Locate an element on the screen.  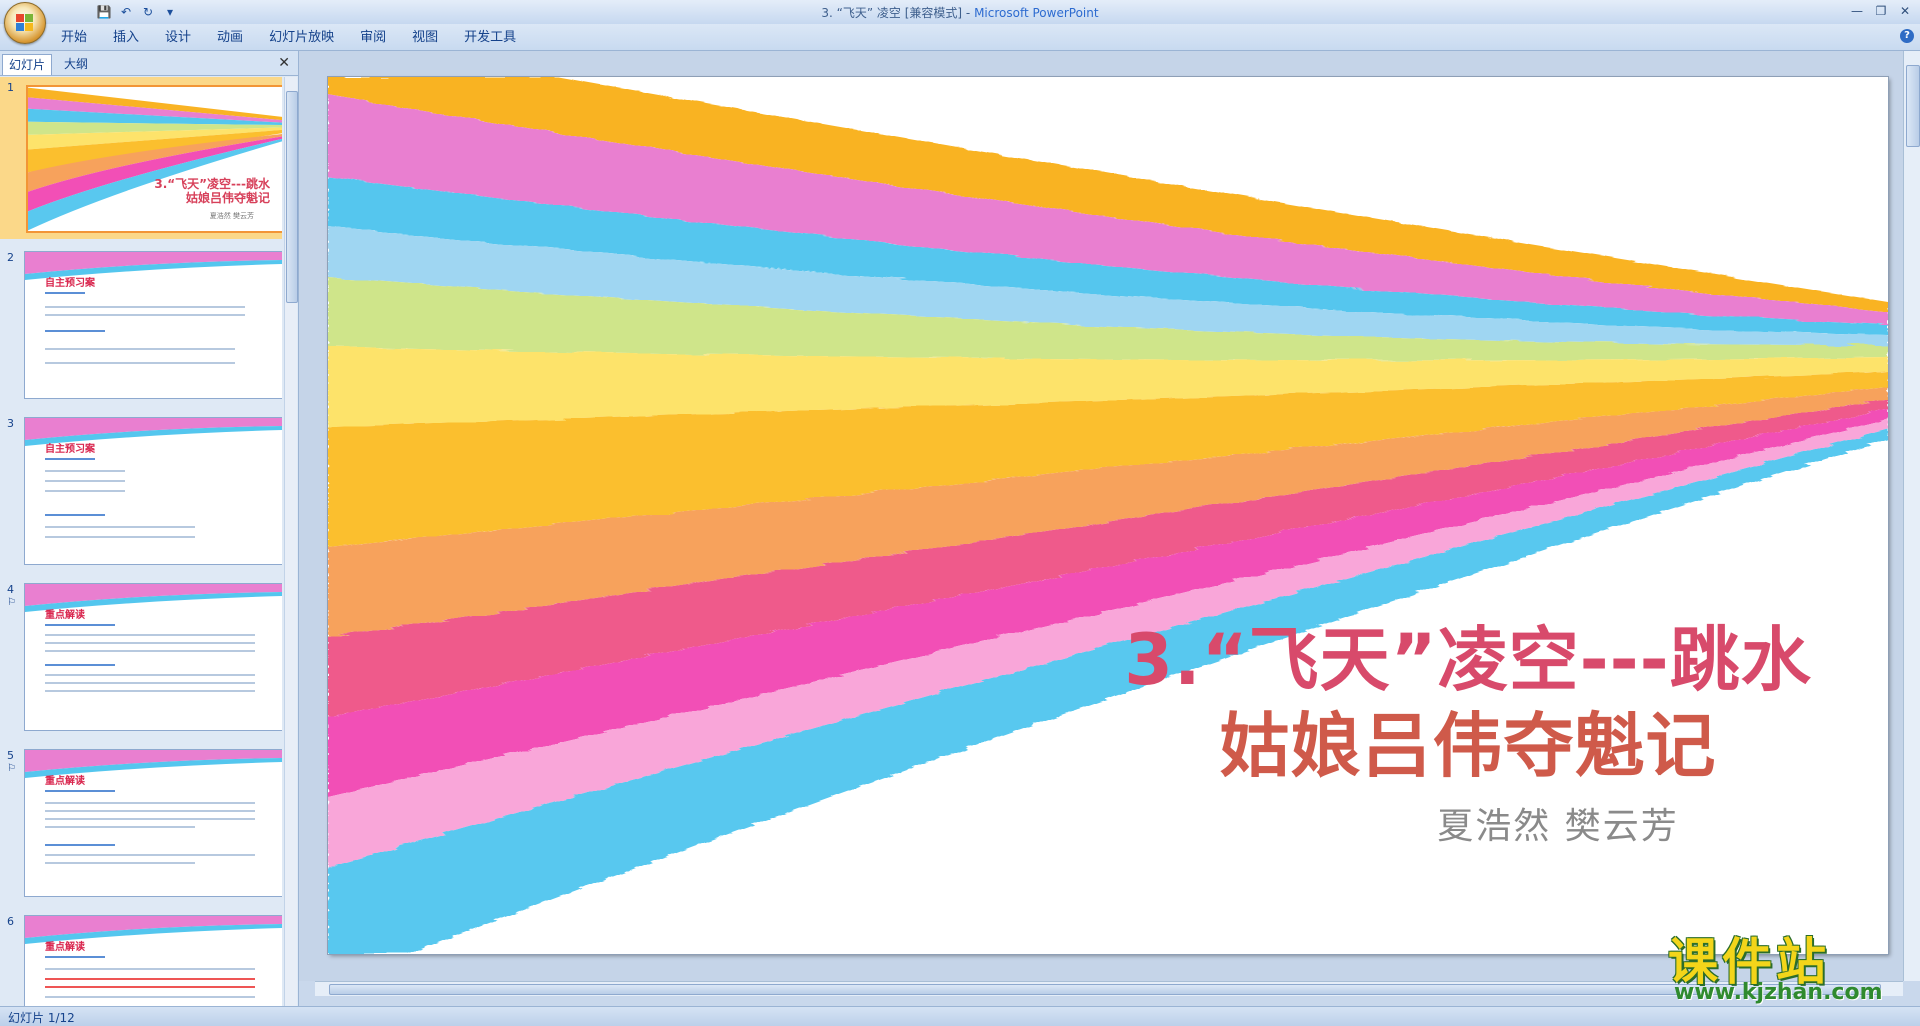
thumb-title: 3.“飞天”凌空---跳水 姑娘吕伟夺魁记 is located at coordinates (212, 191).